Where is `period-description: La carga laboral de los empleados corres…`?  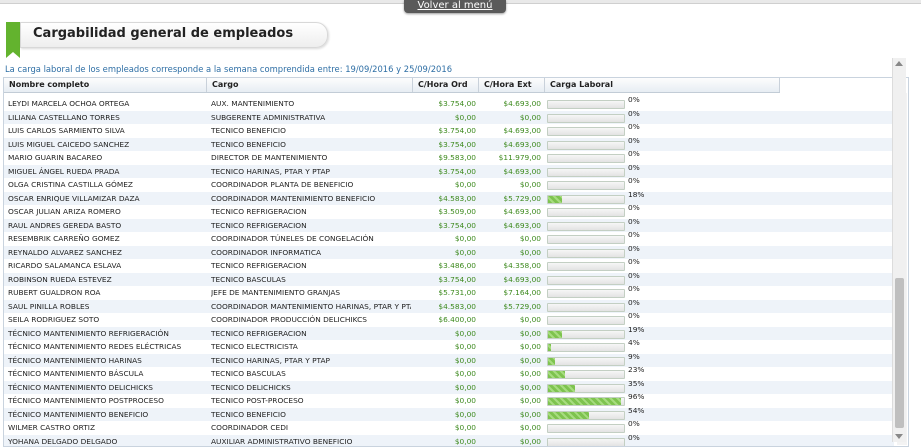 period-description: La carga laboral de los empleados corres… is located at coordinates (228, 69).